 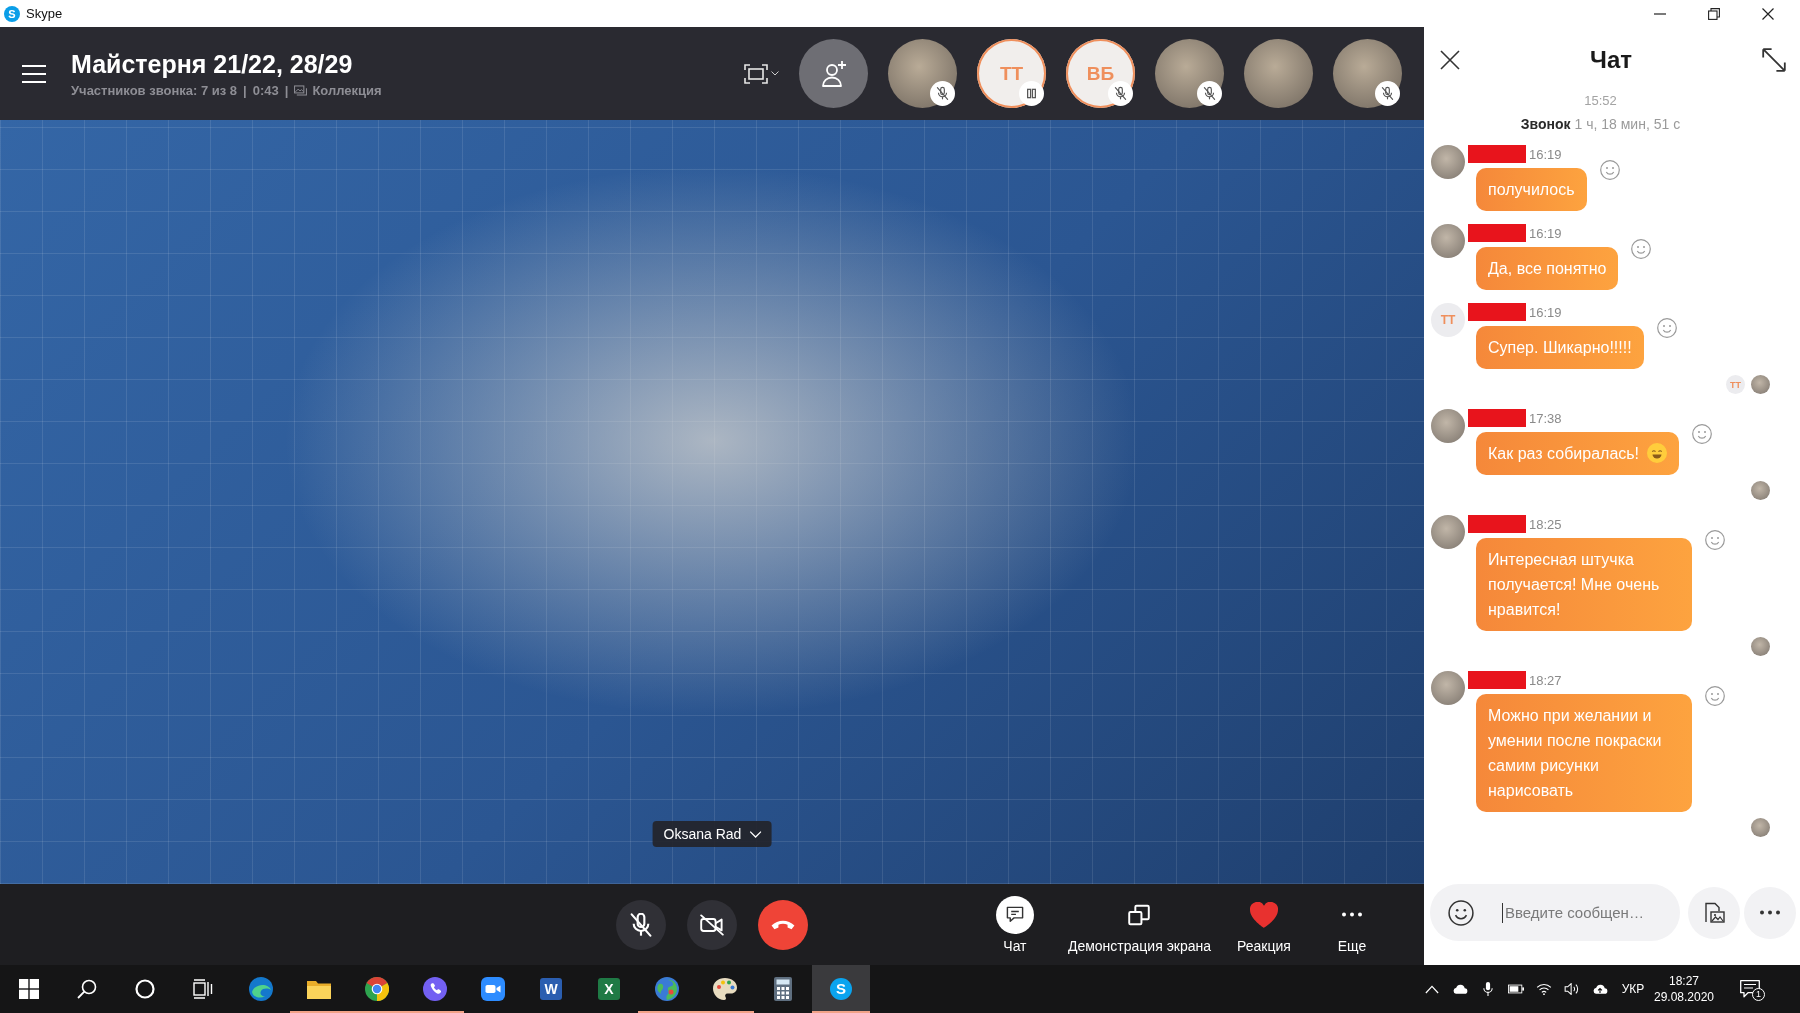 I want to click on call-summary: Звонок 1 ч, 18 мин, 51 с, so click(x=1600, y=124).